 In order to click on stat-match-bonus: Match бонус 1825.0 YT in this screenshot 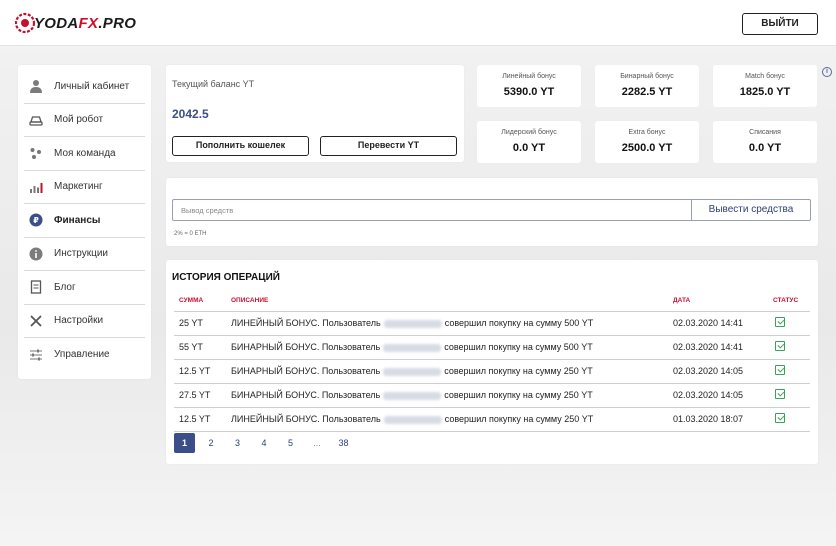, I will do `click(765, 86)`.